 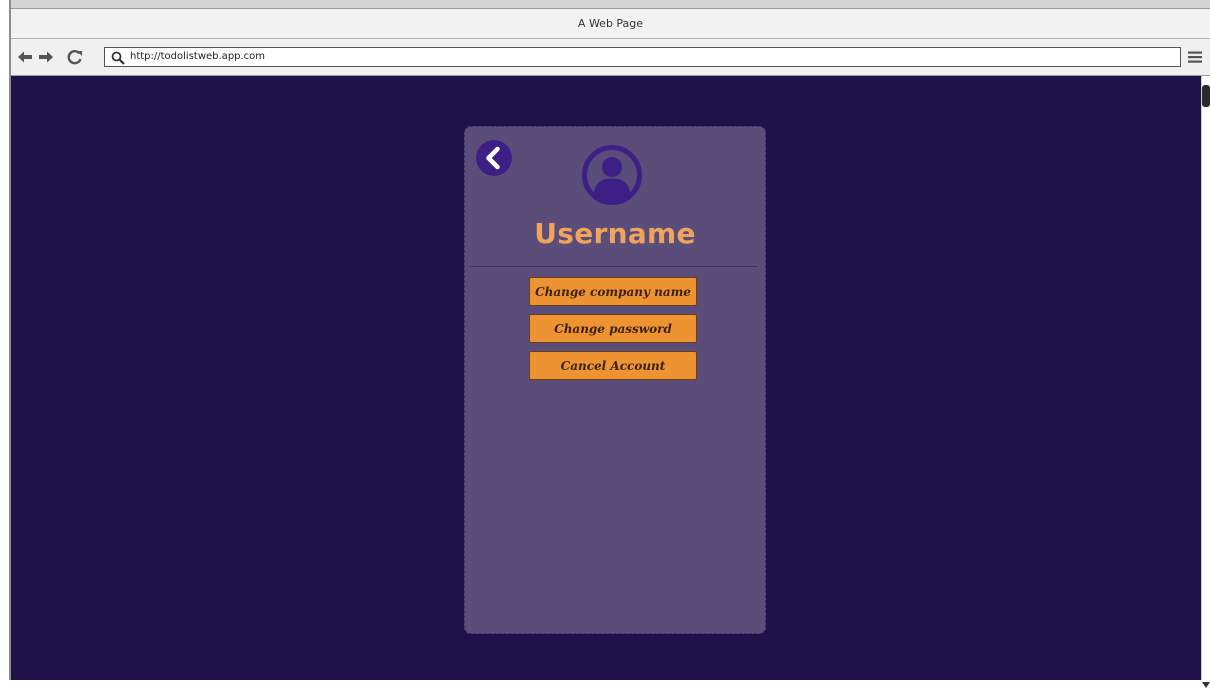 What do you see at coordinates (118, 57) in the screenshot?
I see `search-icon` at bounding box center [118, 57].